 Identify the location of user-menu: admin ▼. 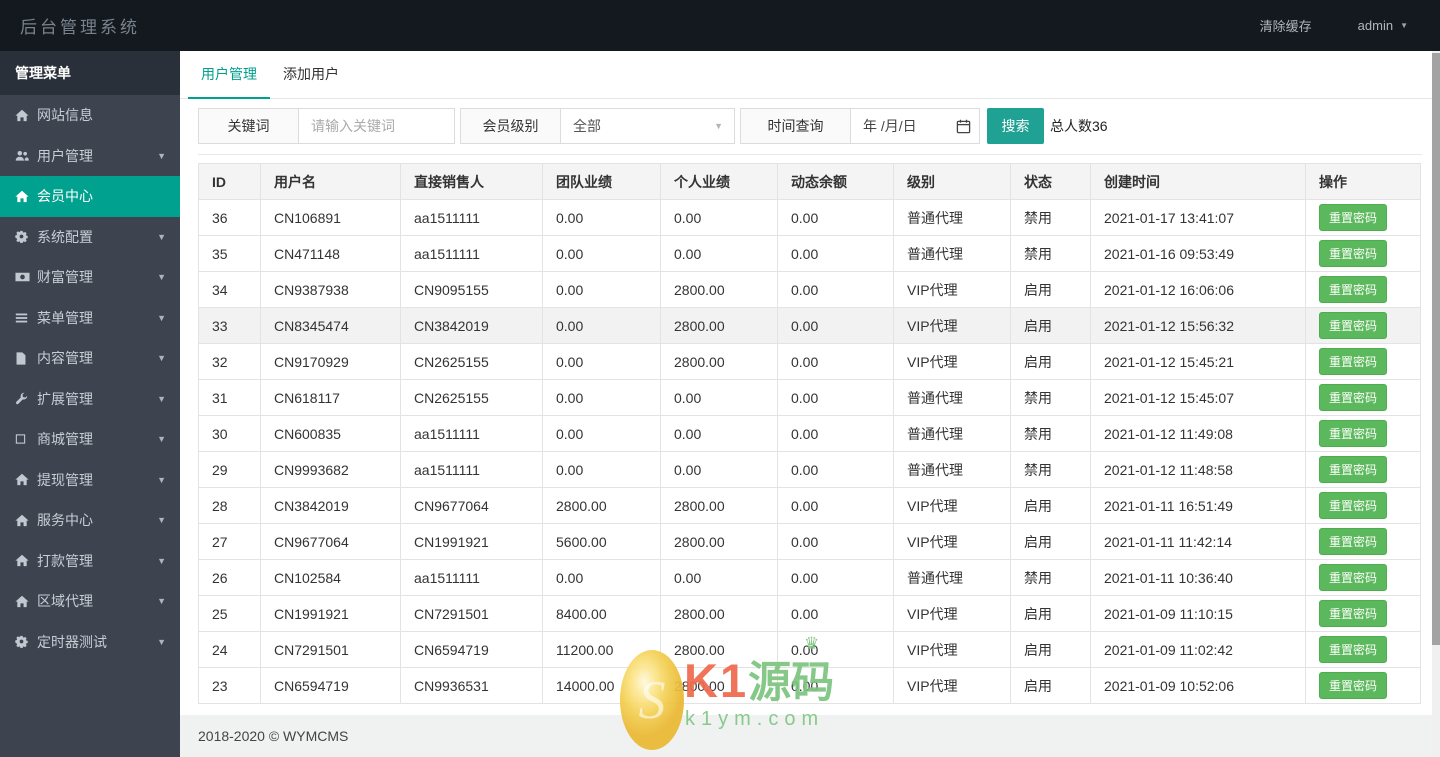
(1383, 25).